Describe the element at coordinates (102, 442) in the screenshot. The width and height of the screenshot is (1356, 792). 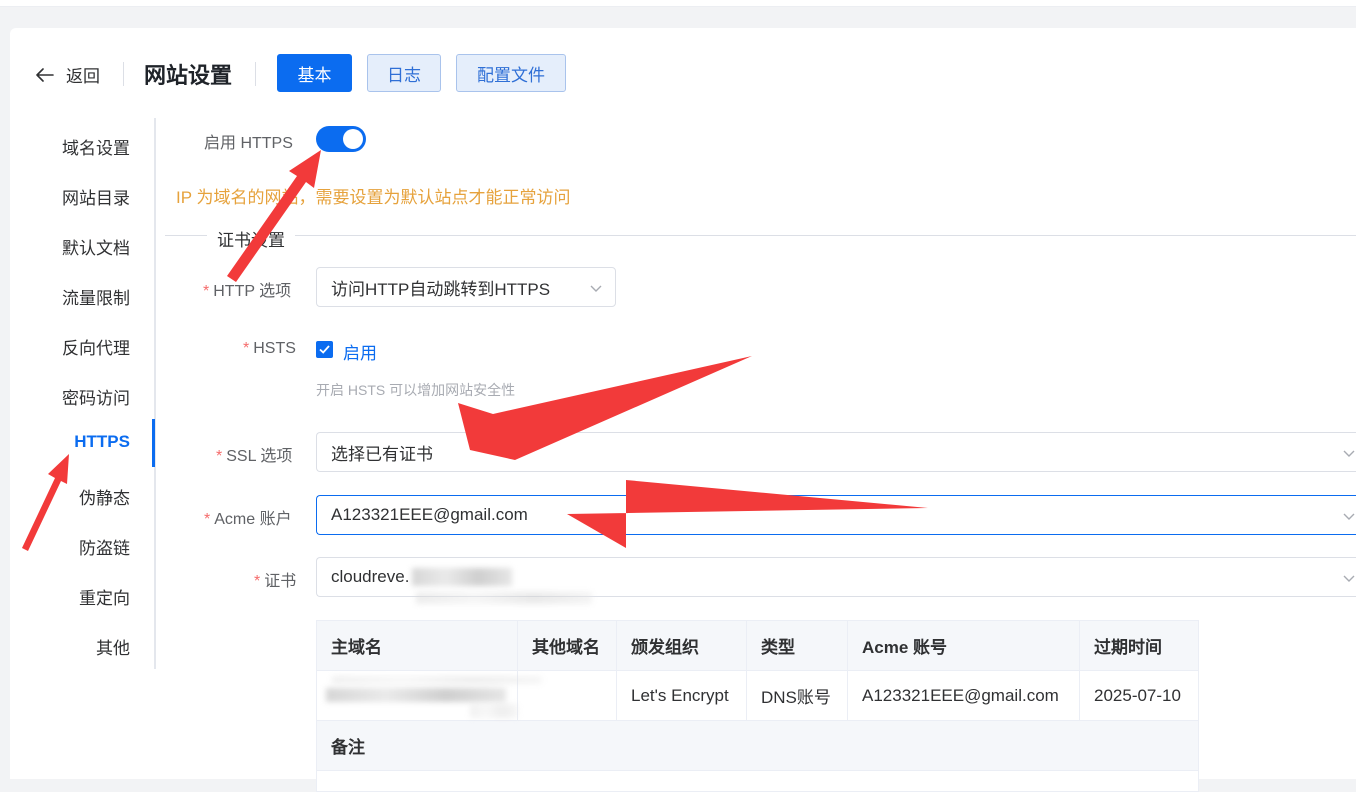
I see `sidebar-item-https: HTTPS` at that location.